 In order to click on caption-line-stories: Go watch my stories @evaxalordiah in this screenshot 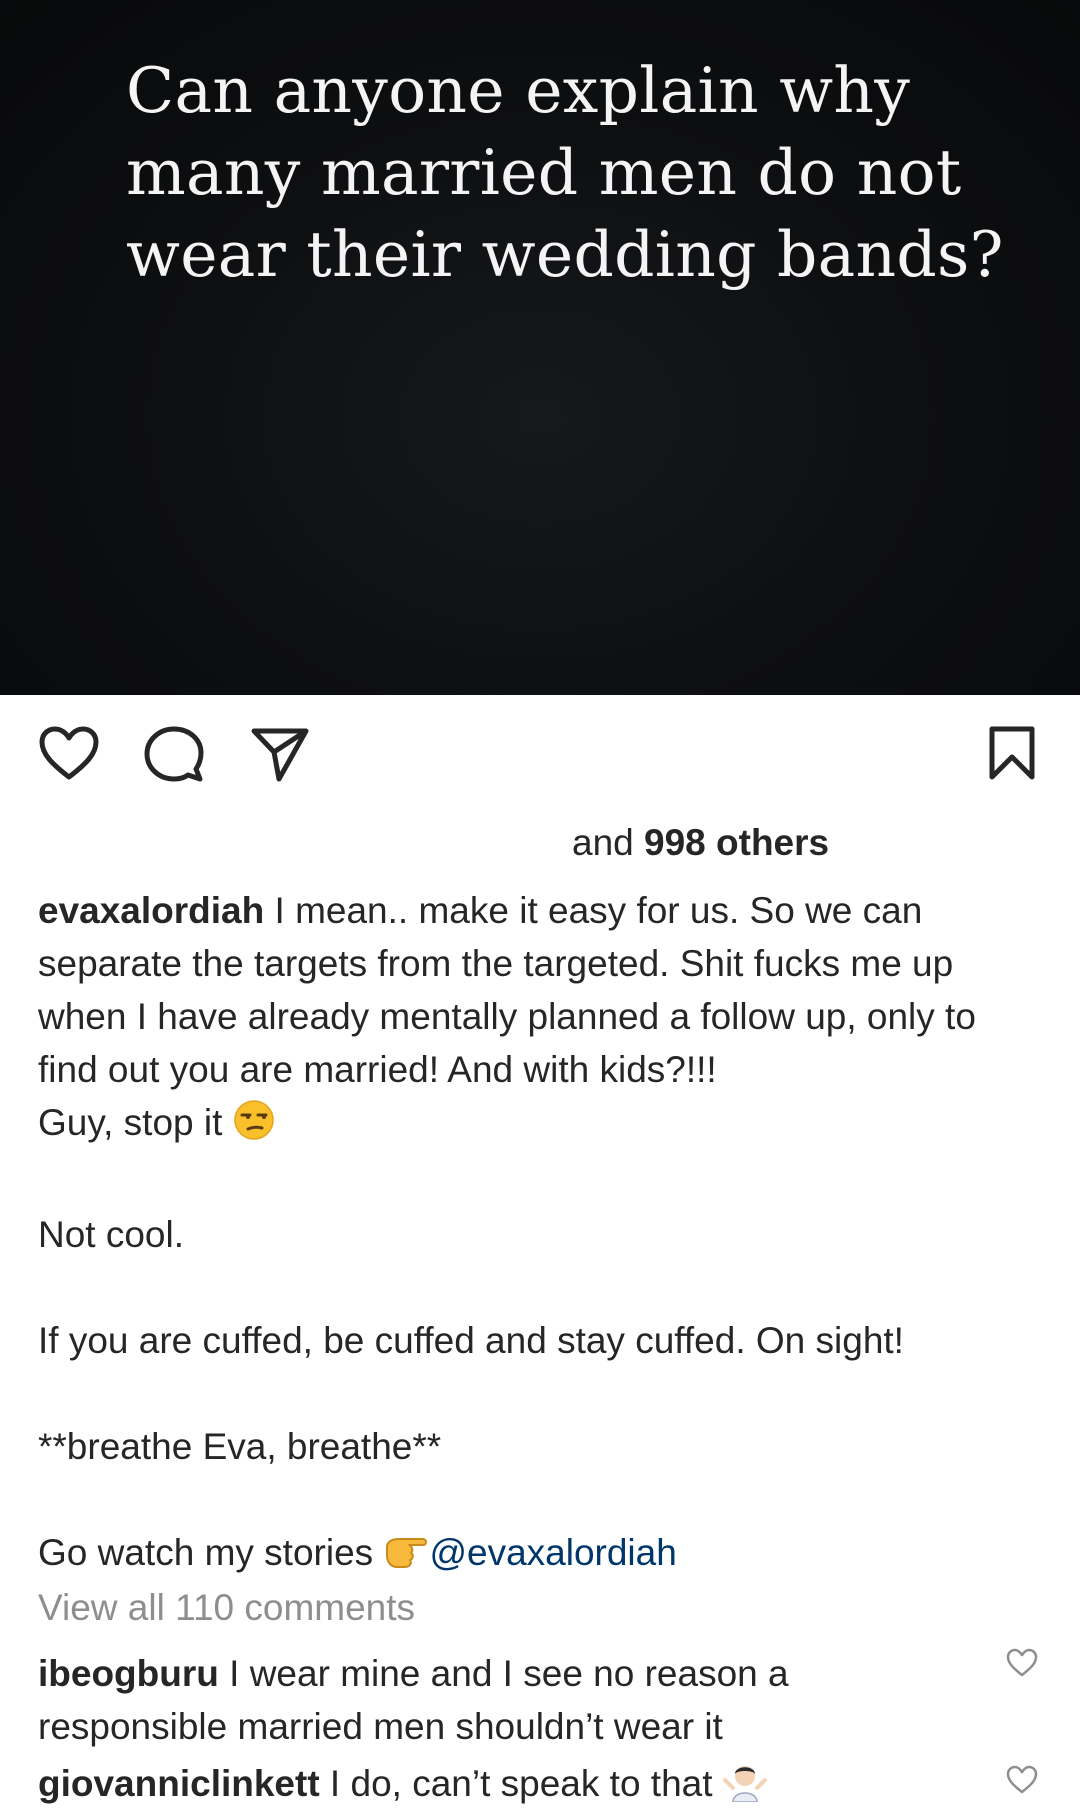, I will do `click(538, 1555)`.